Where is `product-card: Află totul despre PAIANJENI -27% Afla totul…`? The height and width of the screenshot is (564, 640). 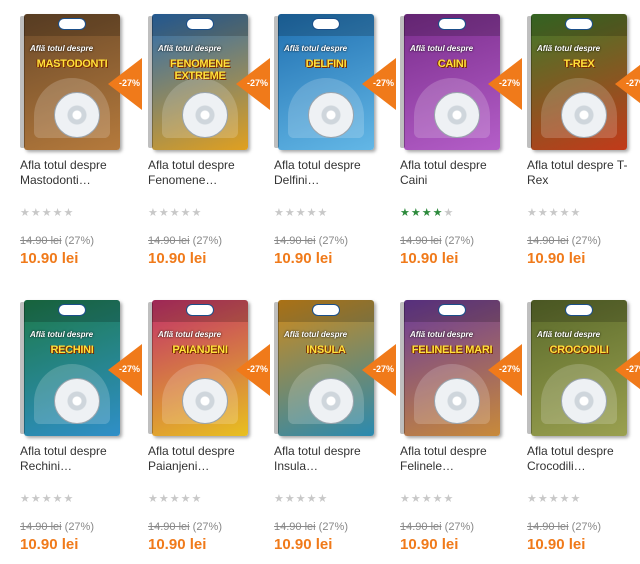
product-card: Află totul despre PAIANJENI -27% Afla totul… is located at coordinates (209, 427).